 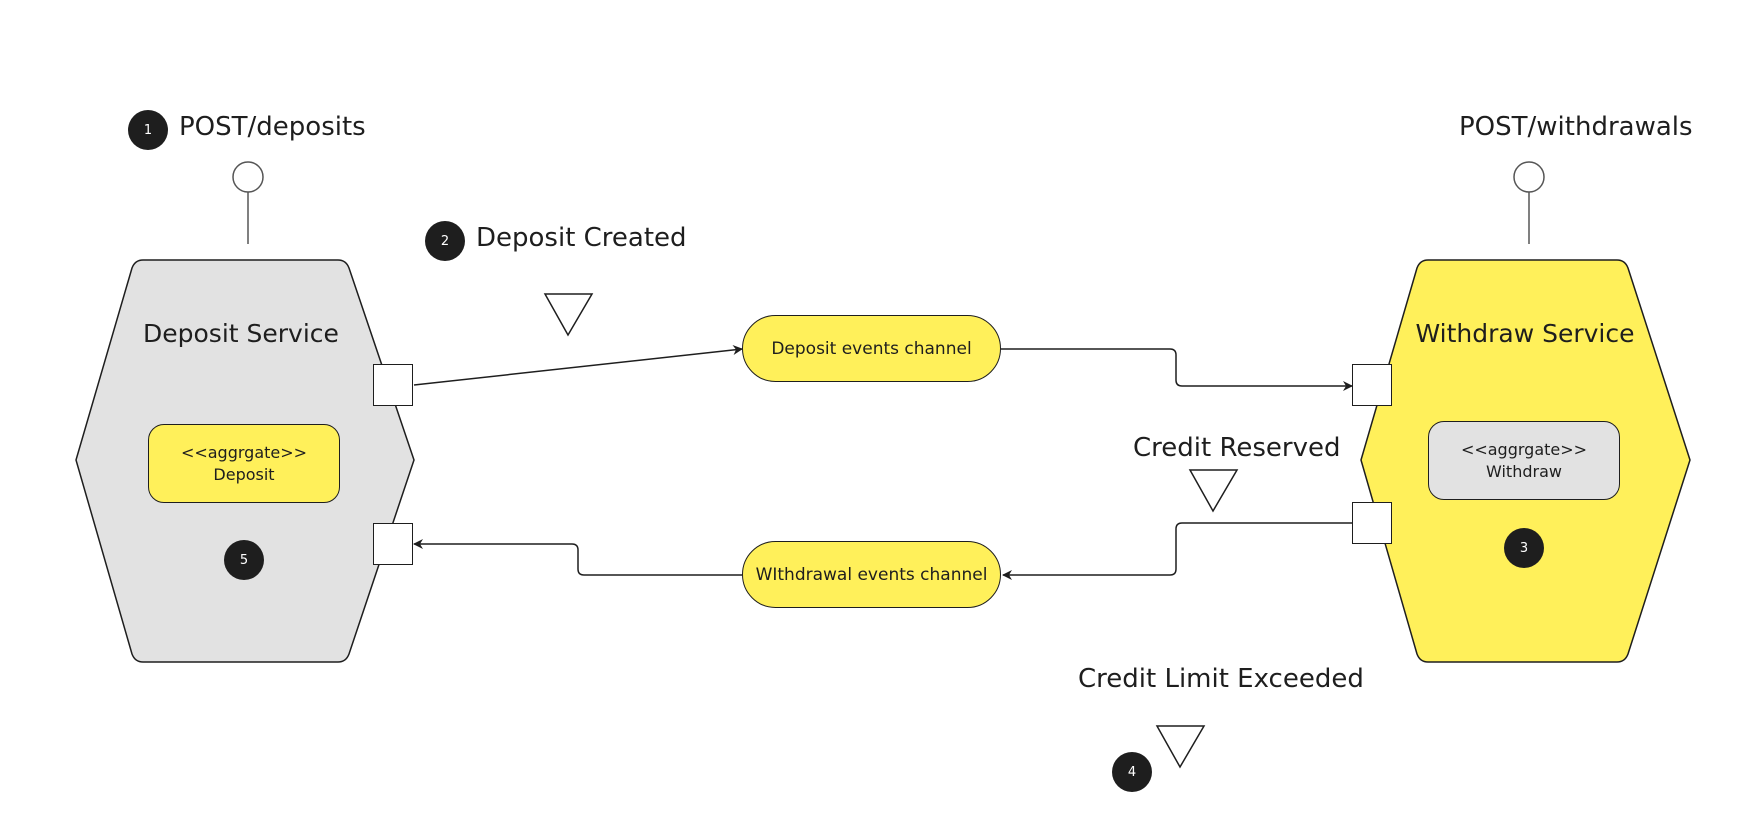 I want to click on withdrawal-events-channel-label: WIthdrawal events channel, so click(x=871, y=574).